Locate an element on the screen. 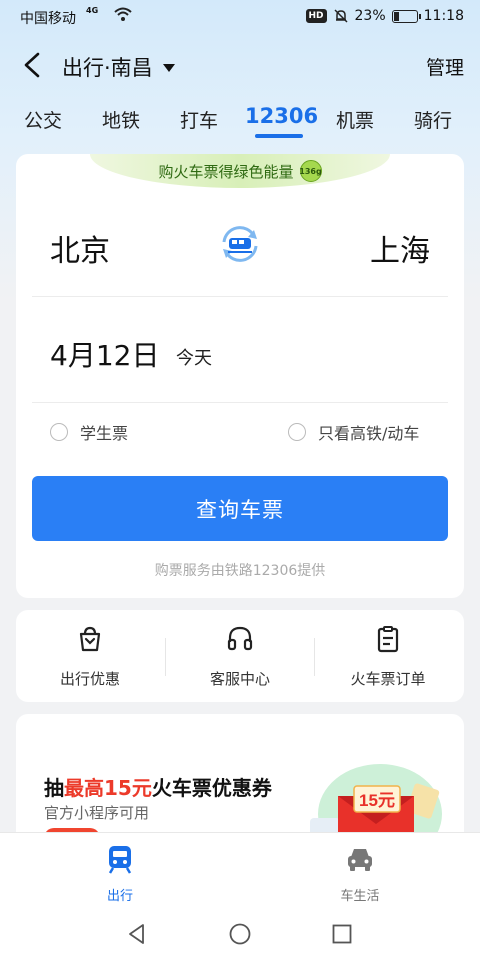 This screenshot has width=480, height=960. status-bar: 中国移动 4G HD 23% 11:18 is located at coordinates (240, 17).